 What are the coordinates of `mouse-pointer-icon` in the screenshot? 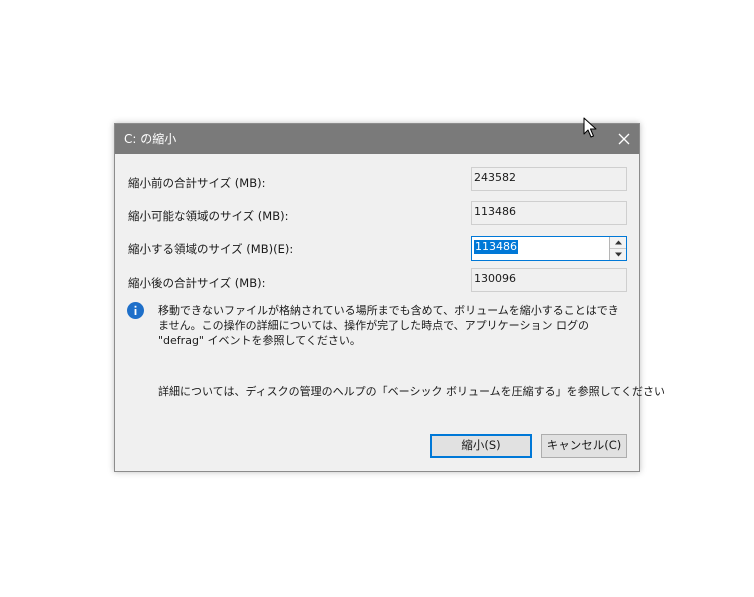 It's located at (590, 128).